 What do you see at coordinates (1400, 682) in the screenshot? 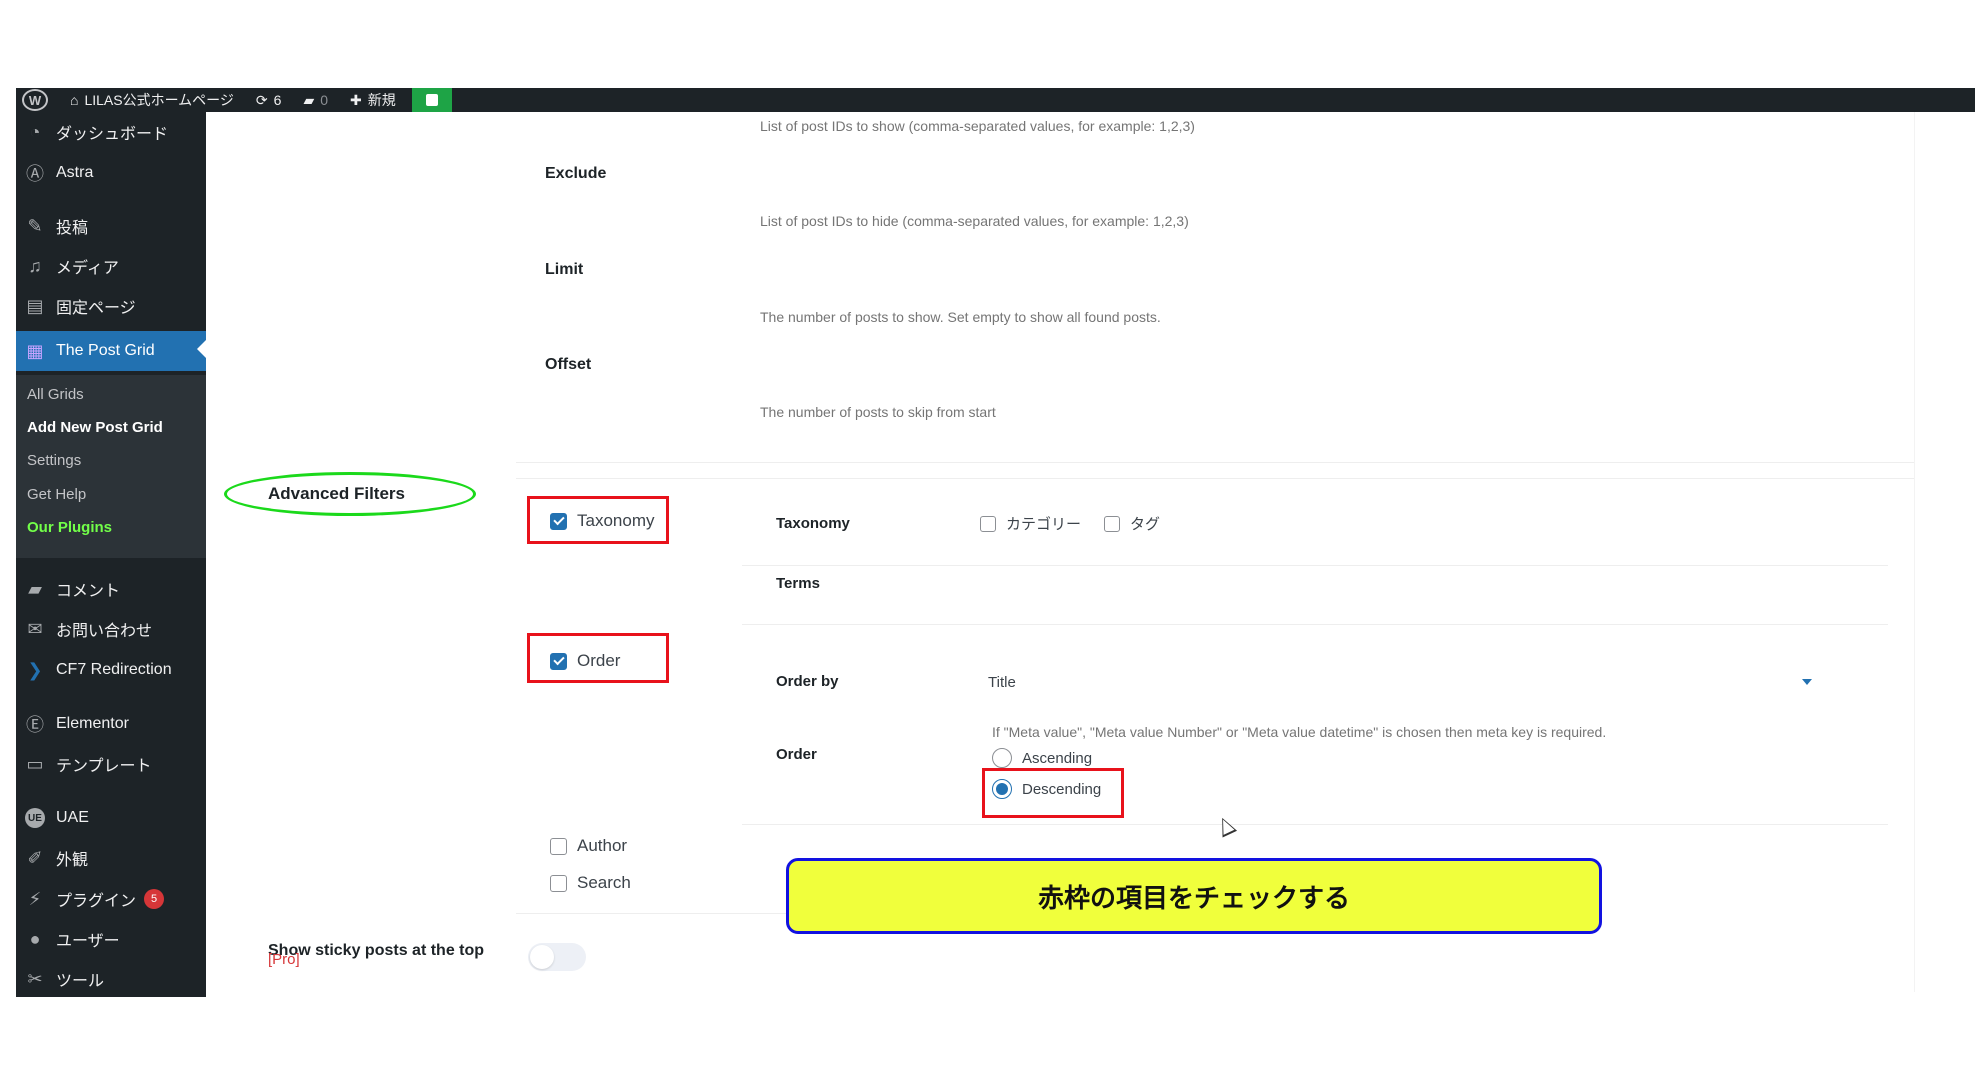
I see `order-by-select: Title` at bounding box center [1400, 682].